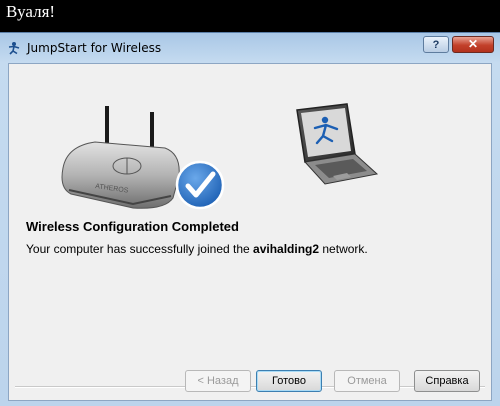  What do you see at coordinates (31, 11) in the screenshot?
I see `caption-text: Вуаля!` at bounding box center [31, 11].